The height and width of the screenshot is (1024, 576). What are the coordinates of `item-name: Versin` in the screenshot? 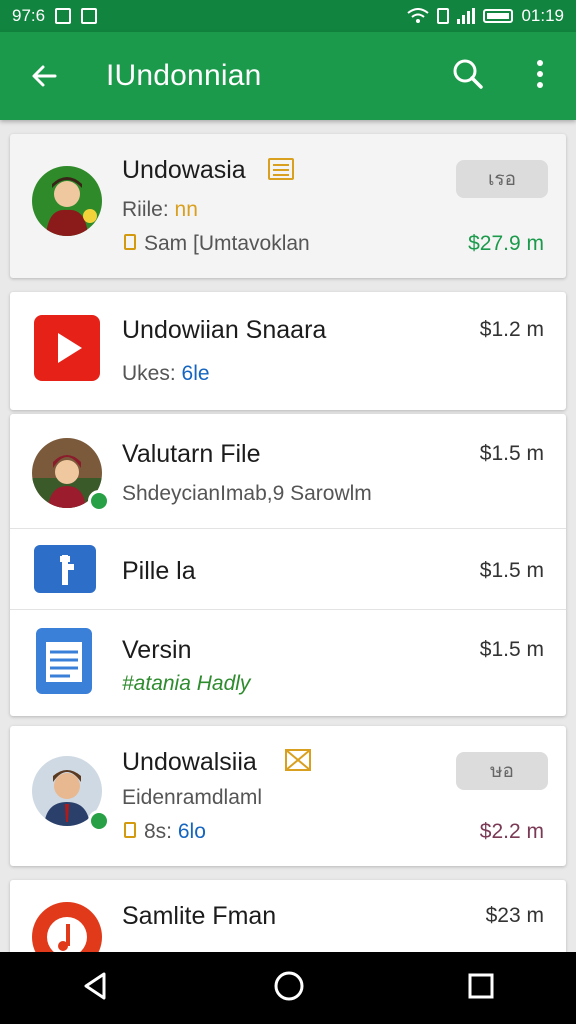 It's located at (157, 650).